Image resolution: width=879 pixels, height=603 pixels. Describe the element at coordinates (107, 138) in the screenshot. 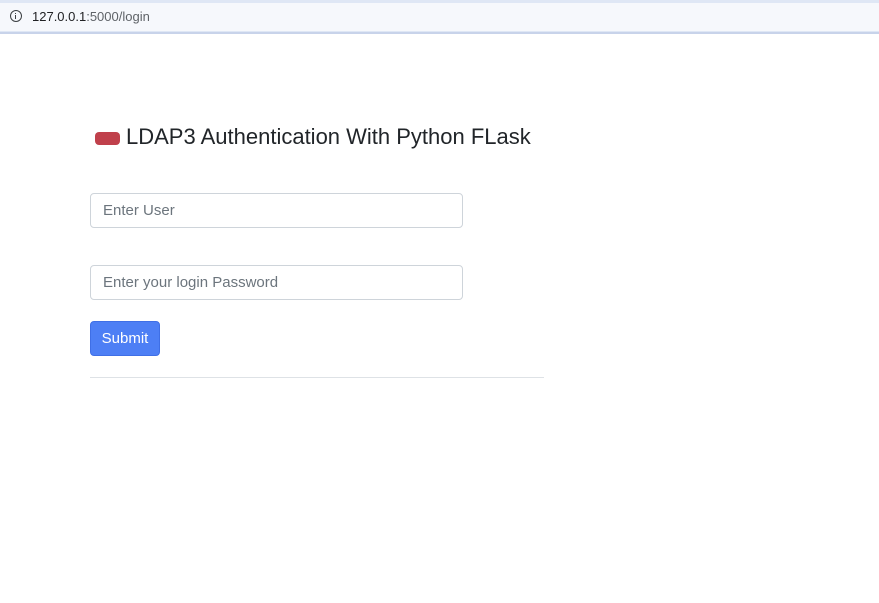

I see `badge-icon` at that location.